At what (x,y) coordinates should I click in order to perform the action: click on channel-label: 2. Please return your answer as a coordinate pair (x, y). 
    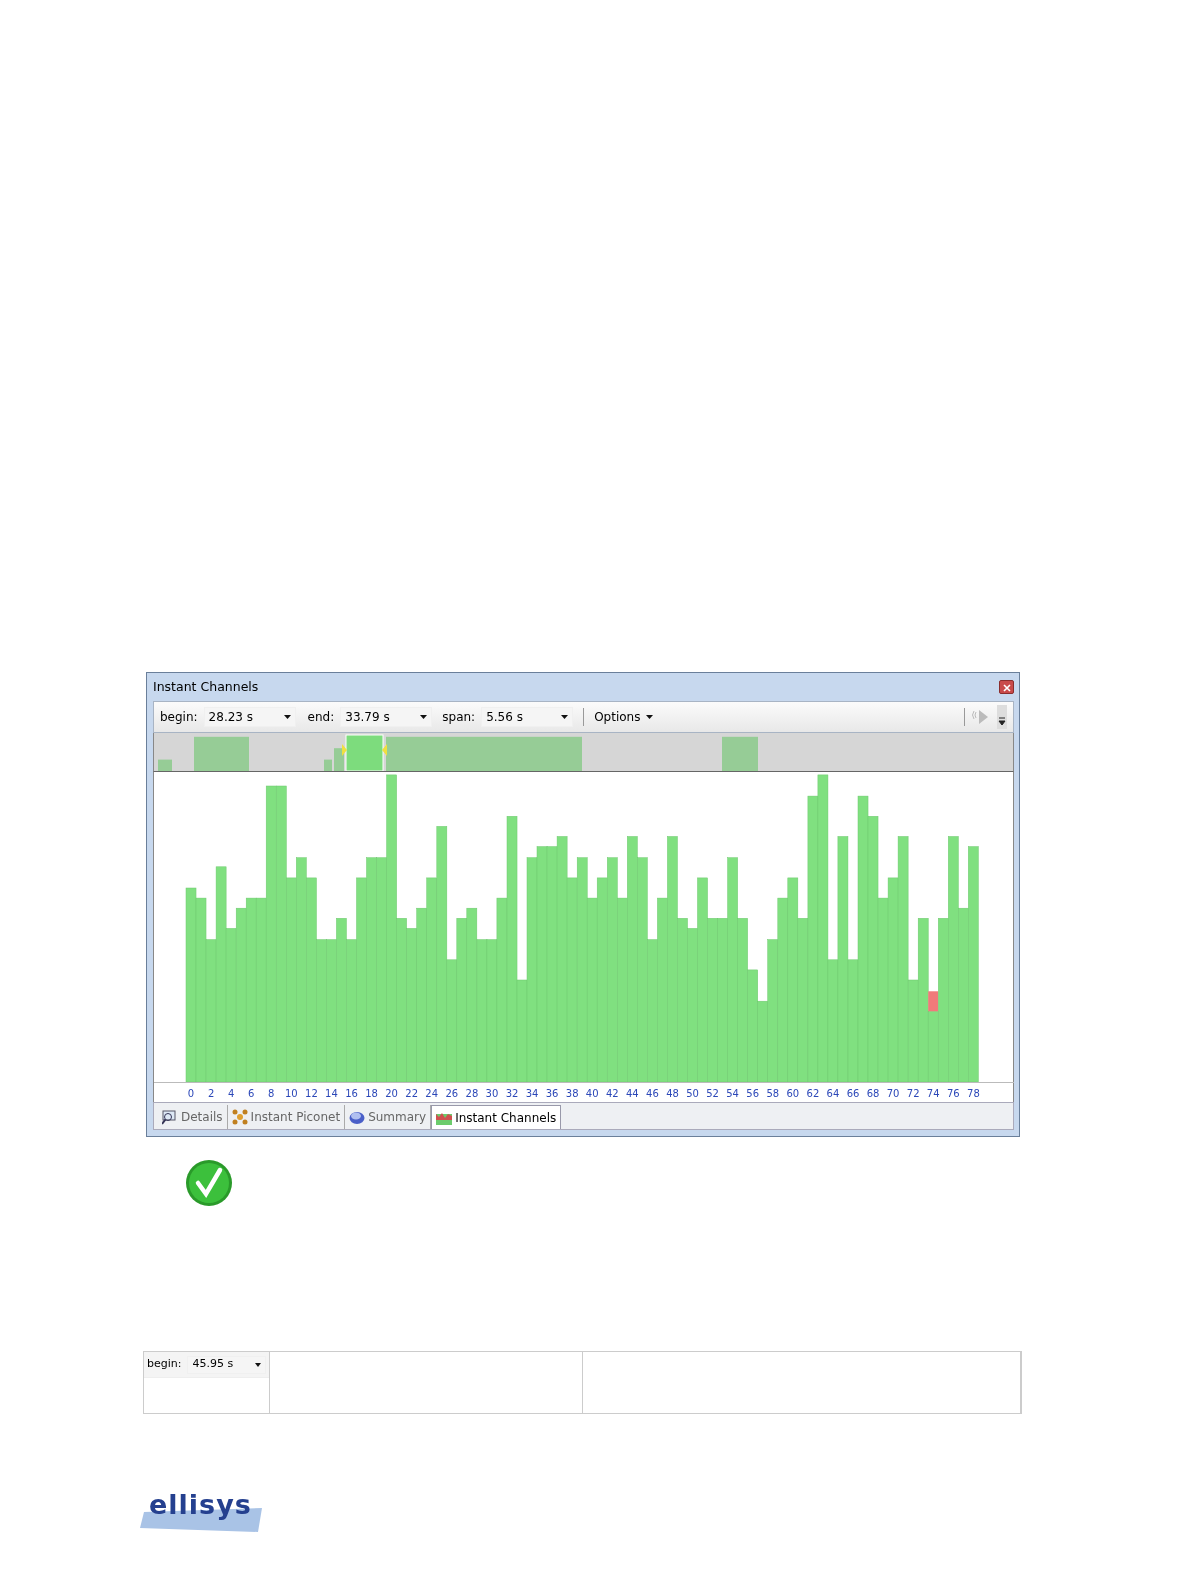
    Looking at the image, I should click on (211, 1093).